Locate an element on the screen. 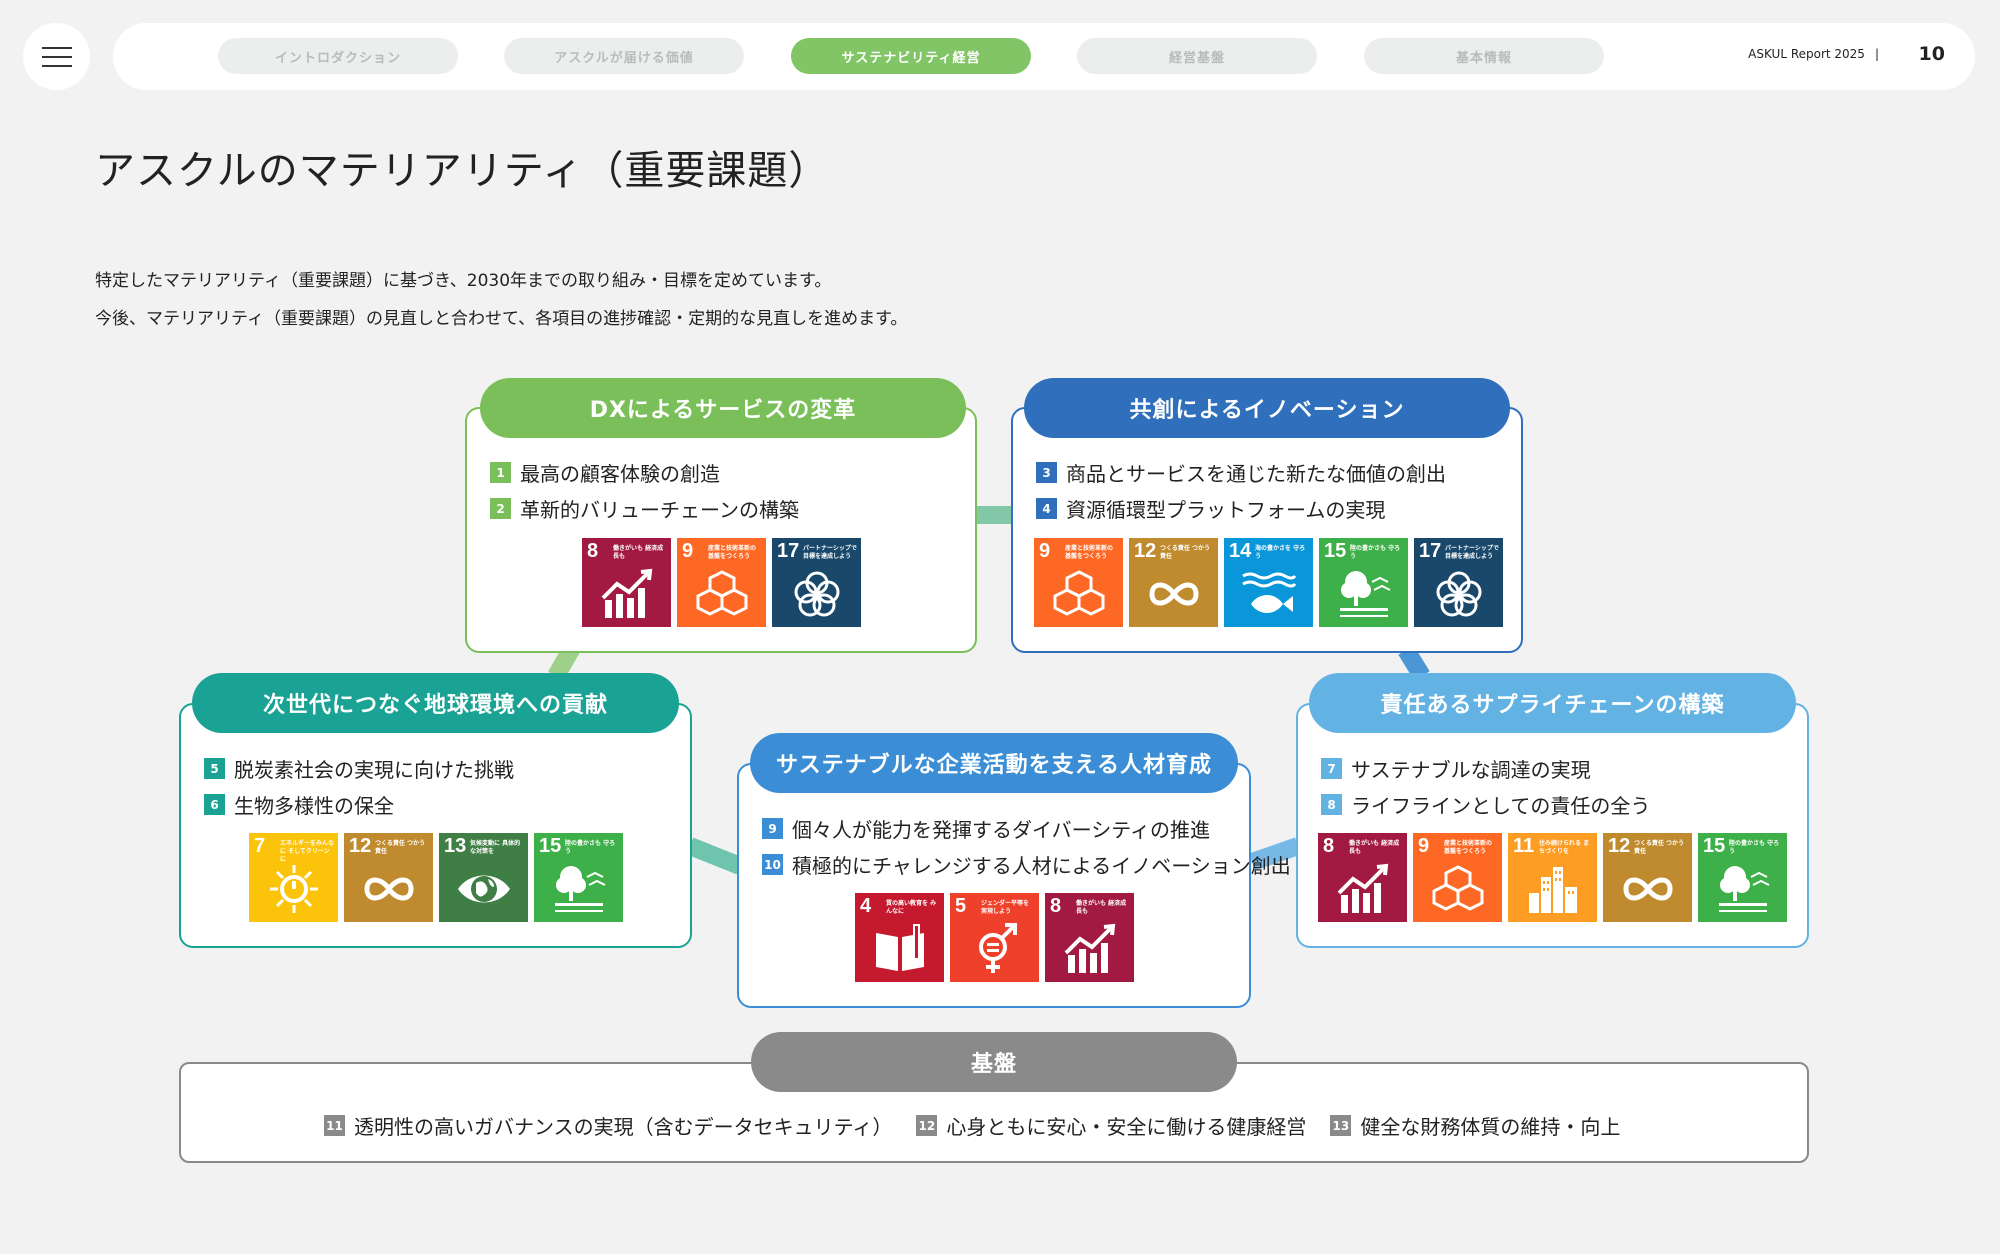 The image size is (2000, 1254). fish-icon: 14 海の豊かさを 守ろう is located at coordinates (1268, 582).